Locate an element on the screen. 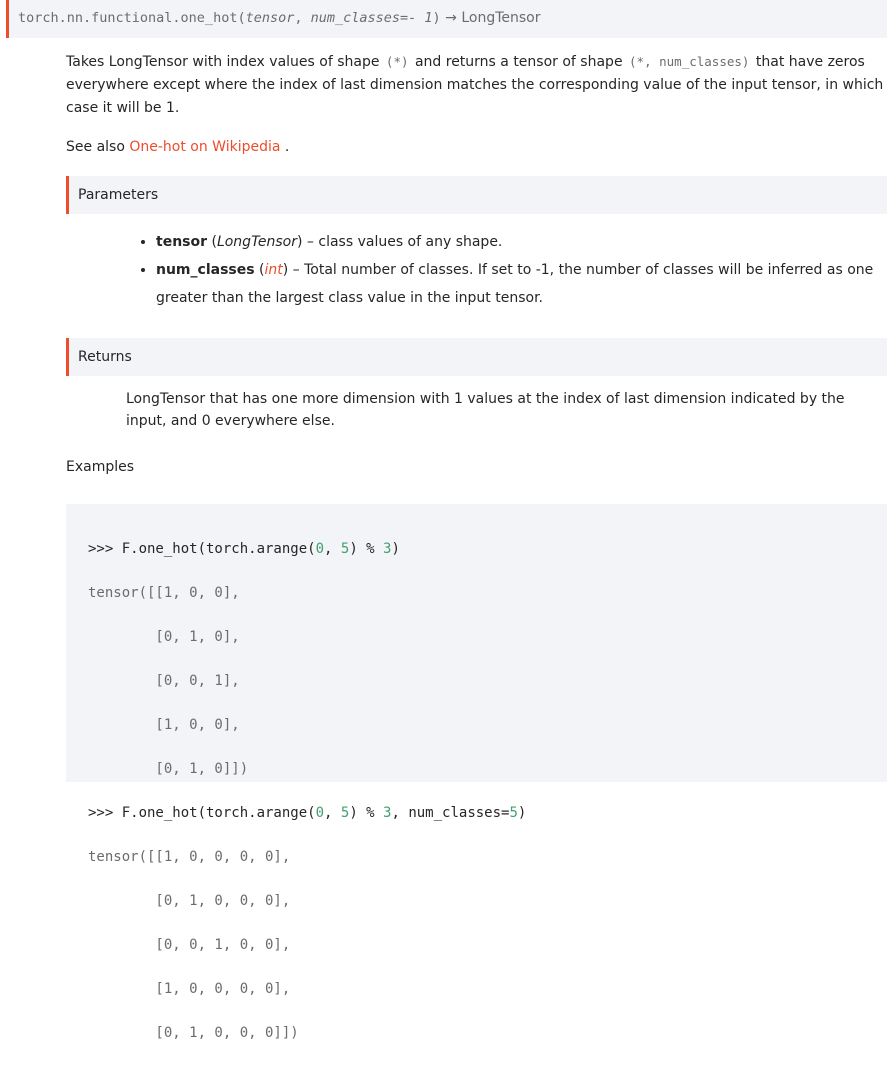 This screenshot has width=893, height=1066. signature-arrow: → is located at coordinates (451, 18).